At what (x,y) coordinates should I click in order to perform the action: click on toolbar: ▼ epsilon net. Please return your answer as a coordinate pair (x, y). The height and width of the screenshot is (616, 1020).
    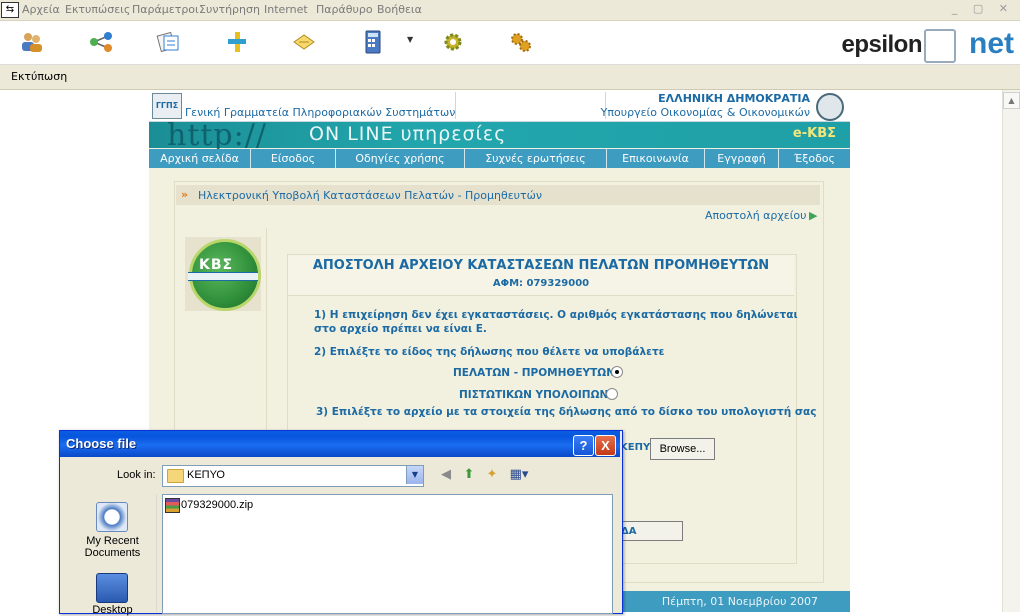
    Looking at the image, I should click on (510, 43).